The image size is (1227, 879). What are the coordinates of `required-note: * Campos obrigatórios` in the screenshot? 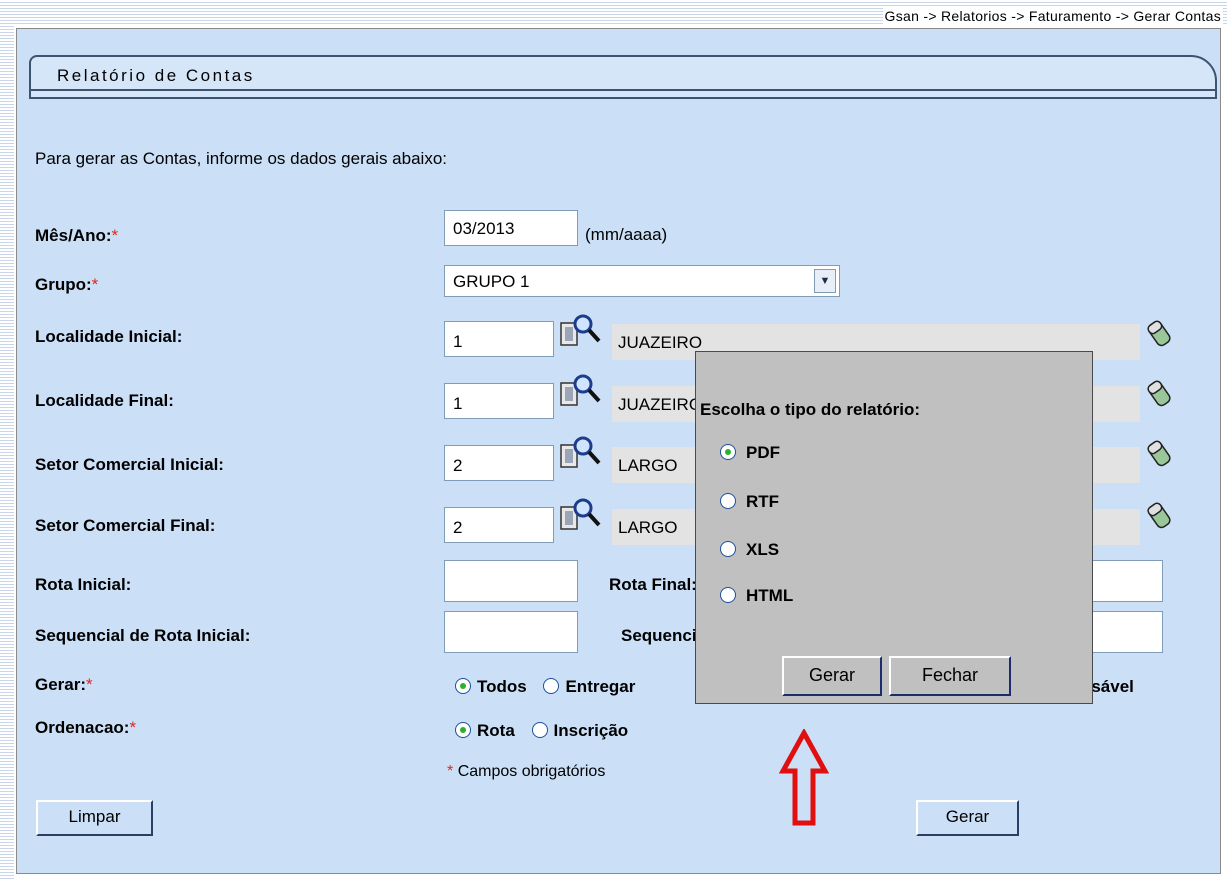 It's located at (526, 771).